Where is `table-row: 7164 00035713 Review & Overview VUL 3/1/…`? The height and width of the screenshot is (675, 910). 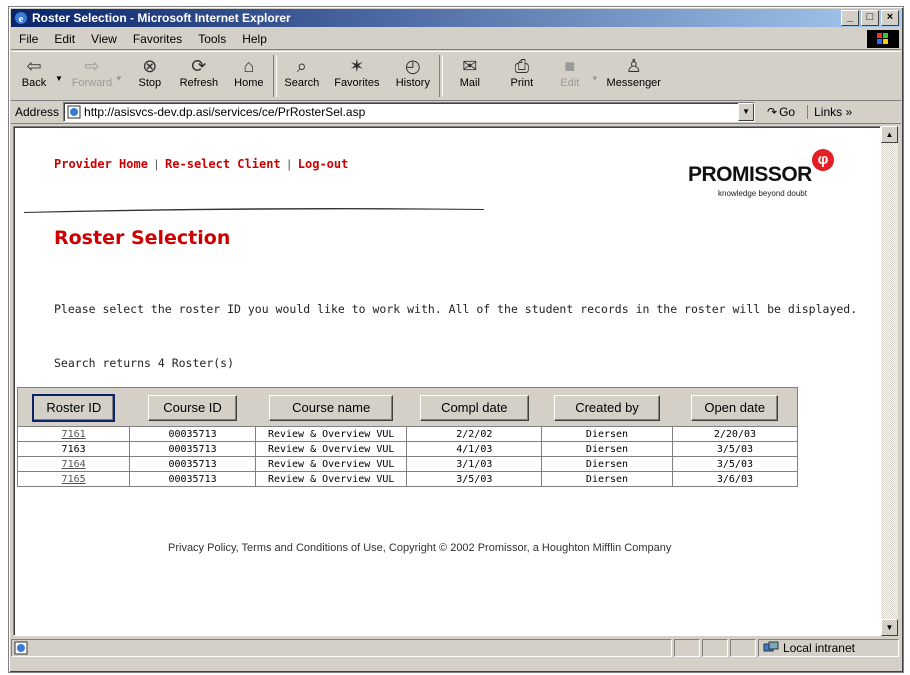 table-row: 7164 00035713 Review & Overview VUL 3/1/… is located at coordinates (407, 464).